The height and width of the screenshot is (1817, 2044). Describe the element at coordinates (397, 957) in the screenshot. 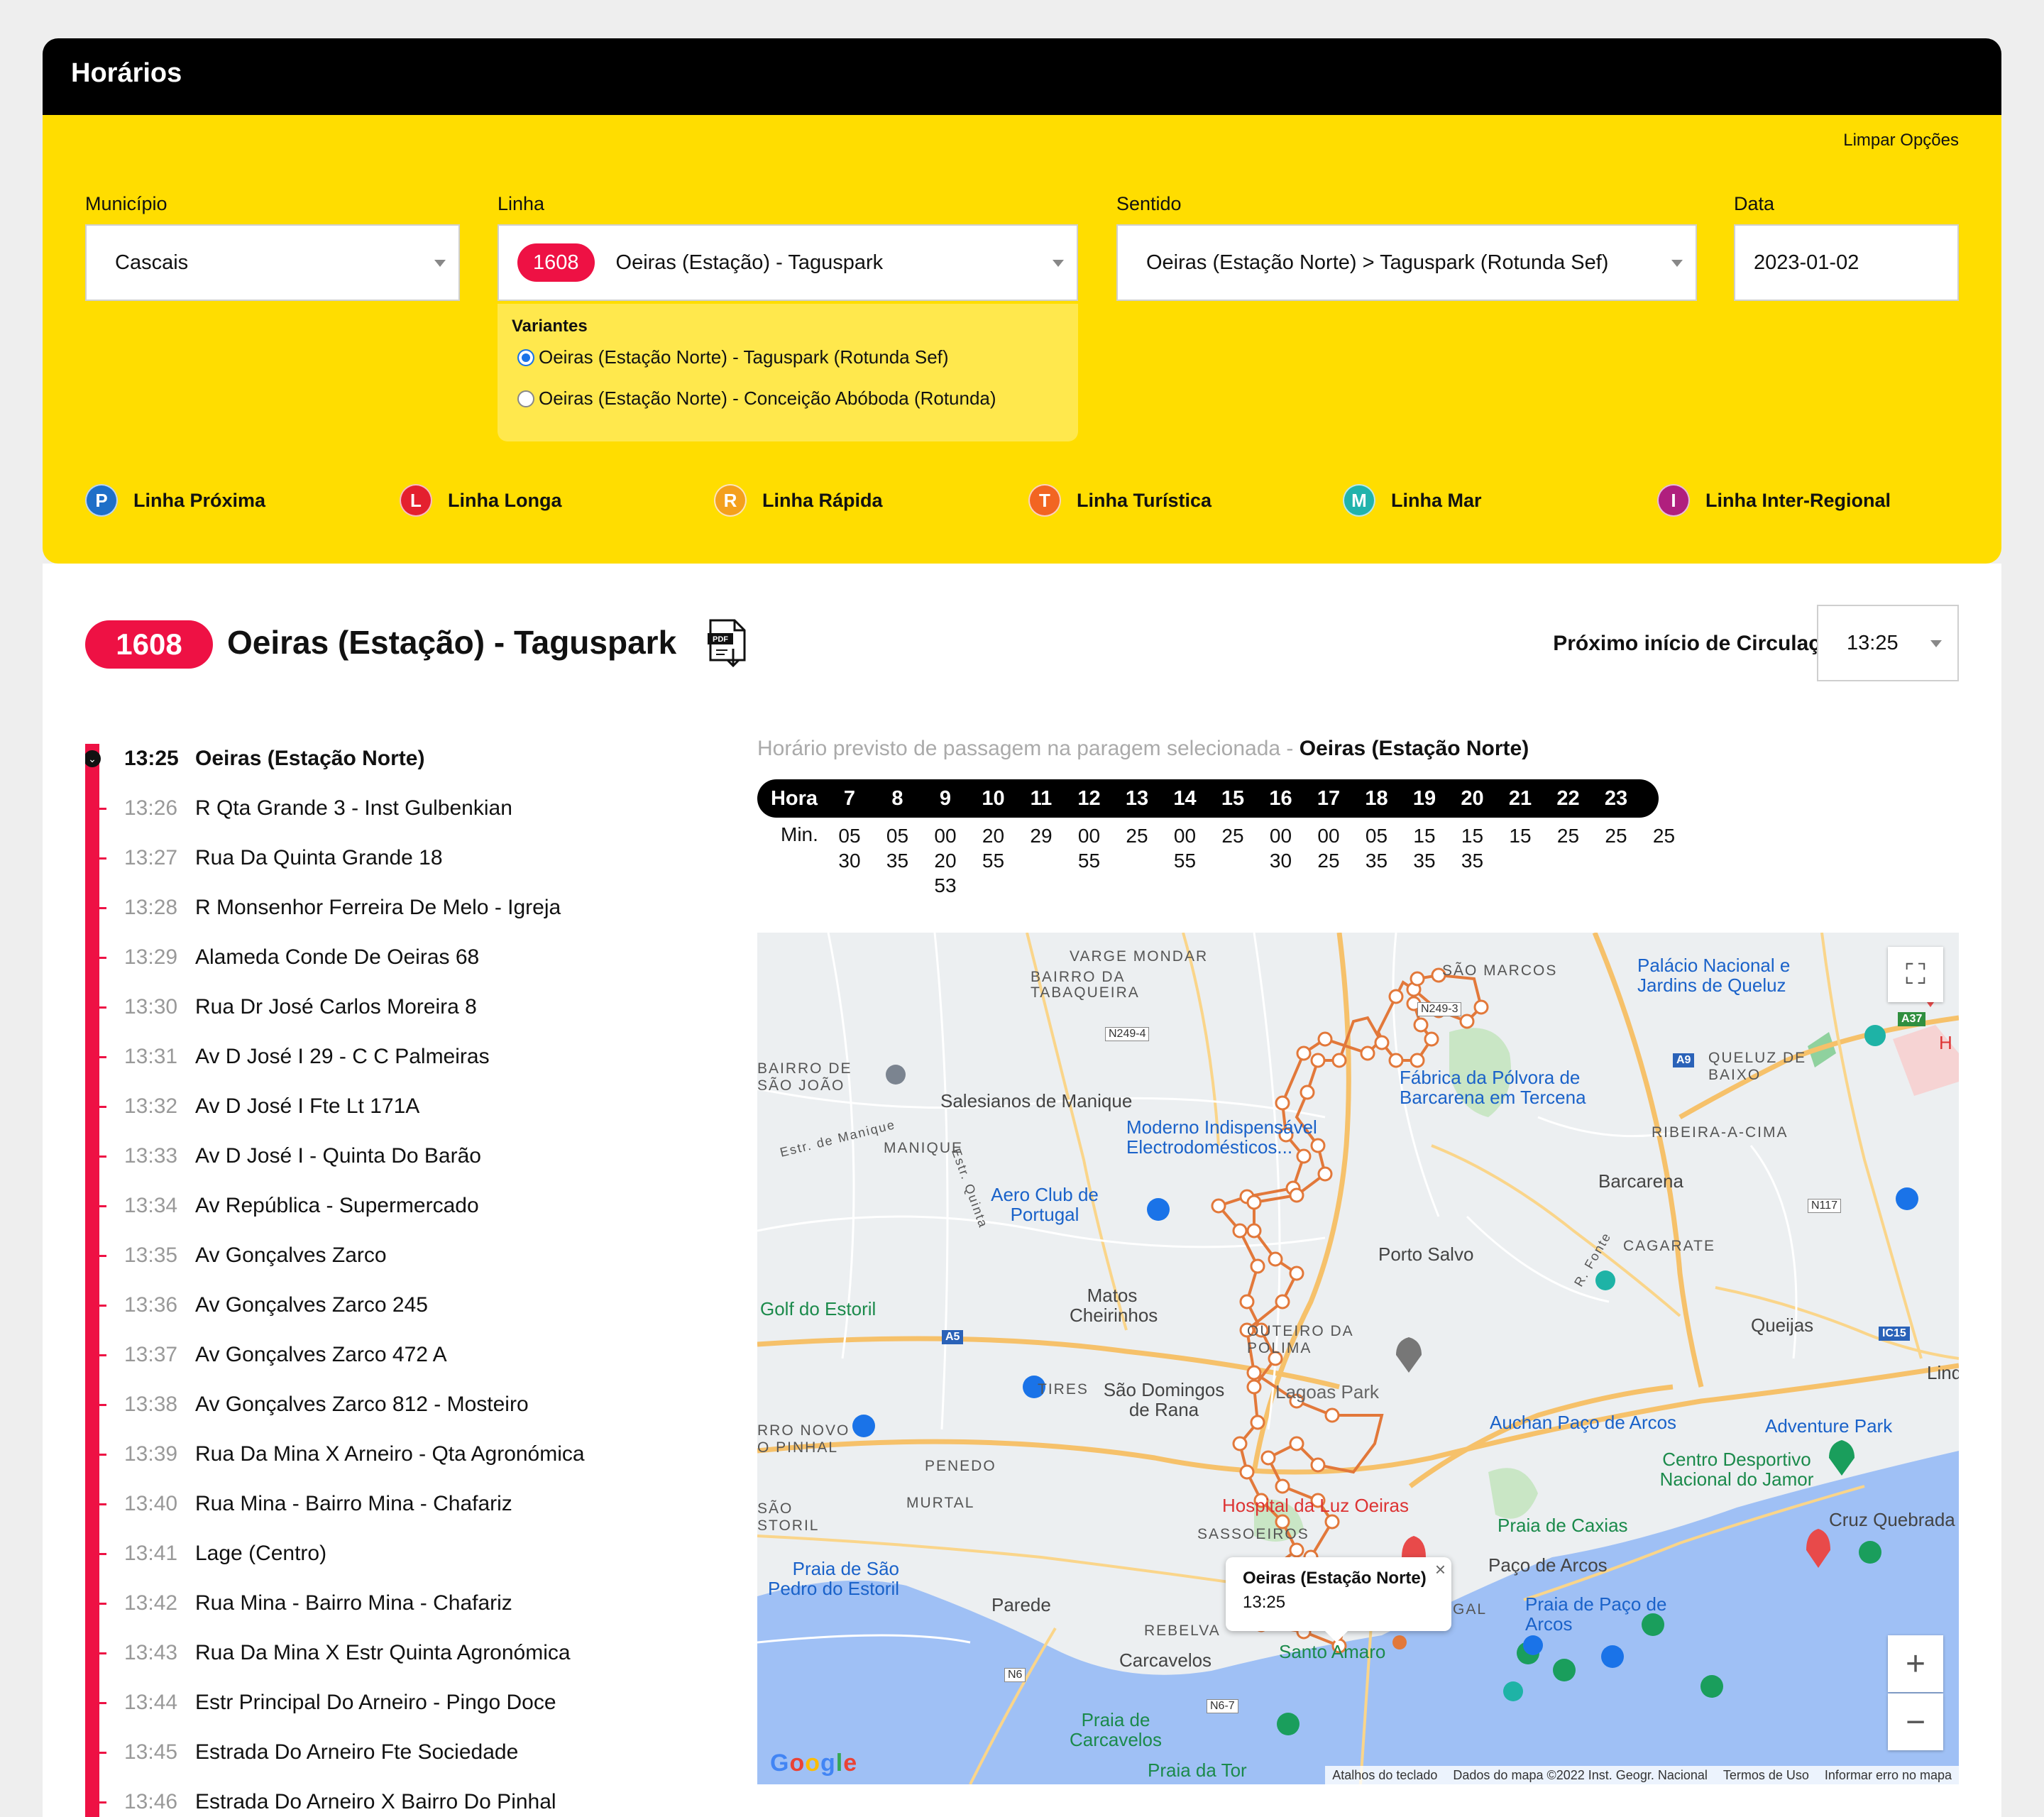

I see `stop-row: 13:29 Alameda Conde De Oeiras 68` at that location.